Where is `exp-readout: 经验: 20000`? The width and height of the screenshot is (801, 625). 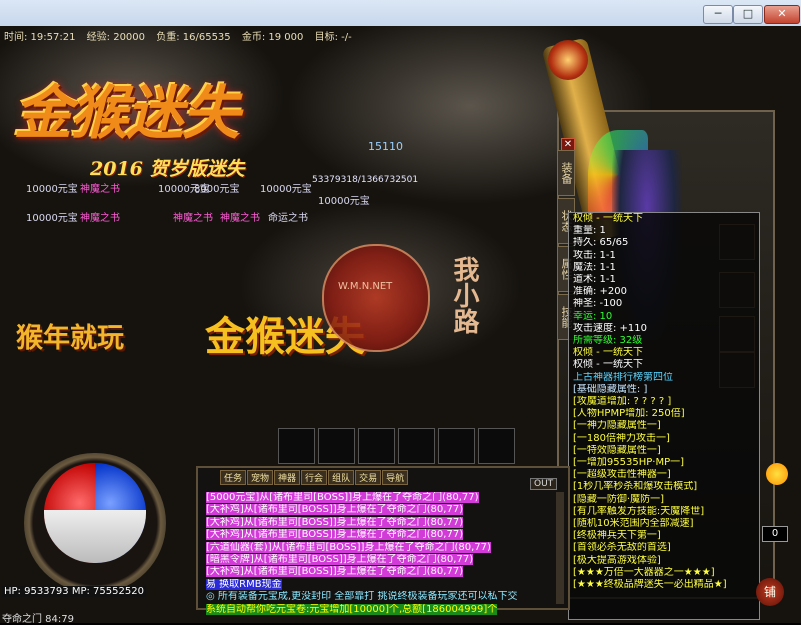 exp-readout: 经验: 20000 is located at coordinates (116, 37).